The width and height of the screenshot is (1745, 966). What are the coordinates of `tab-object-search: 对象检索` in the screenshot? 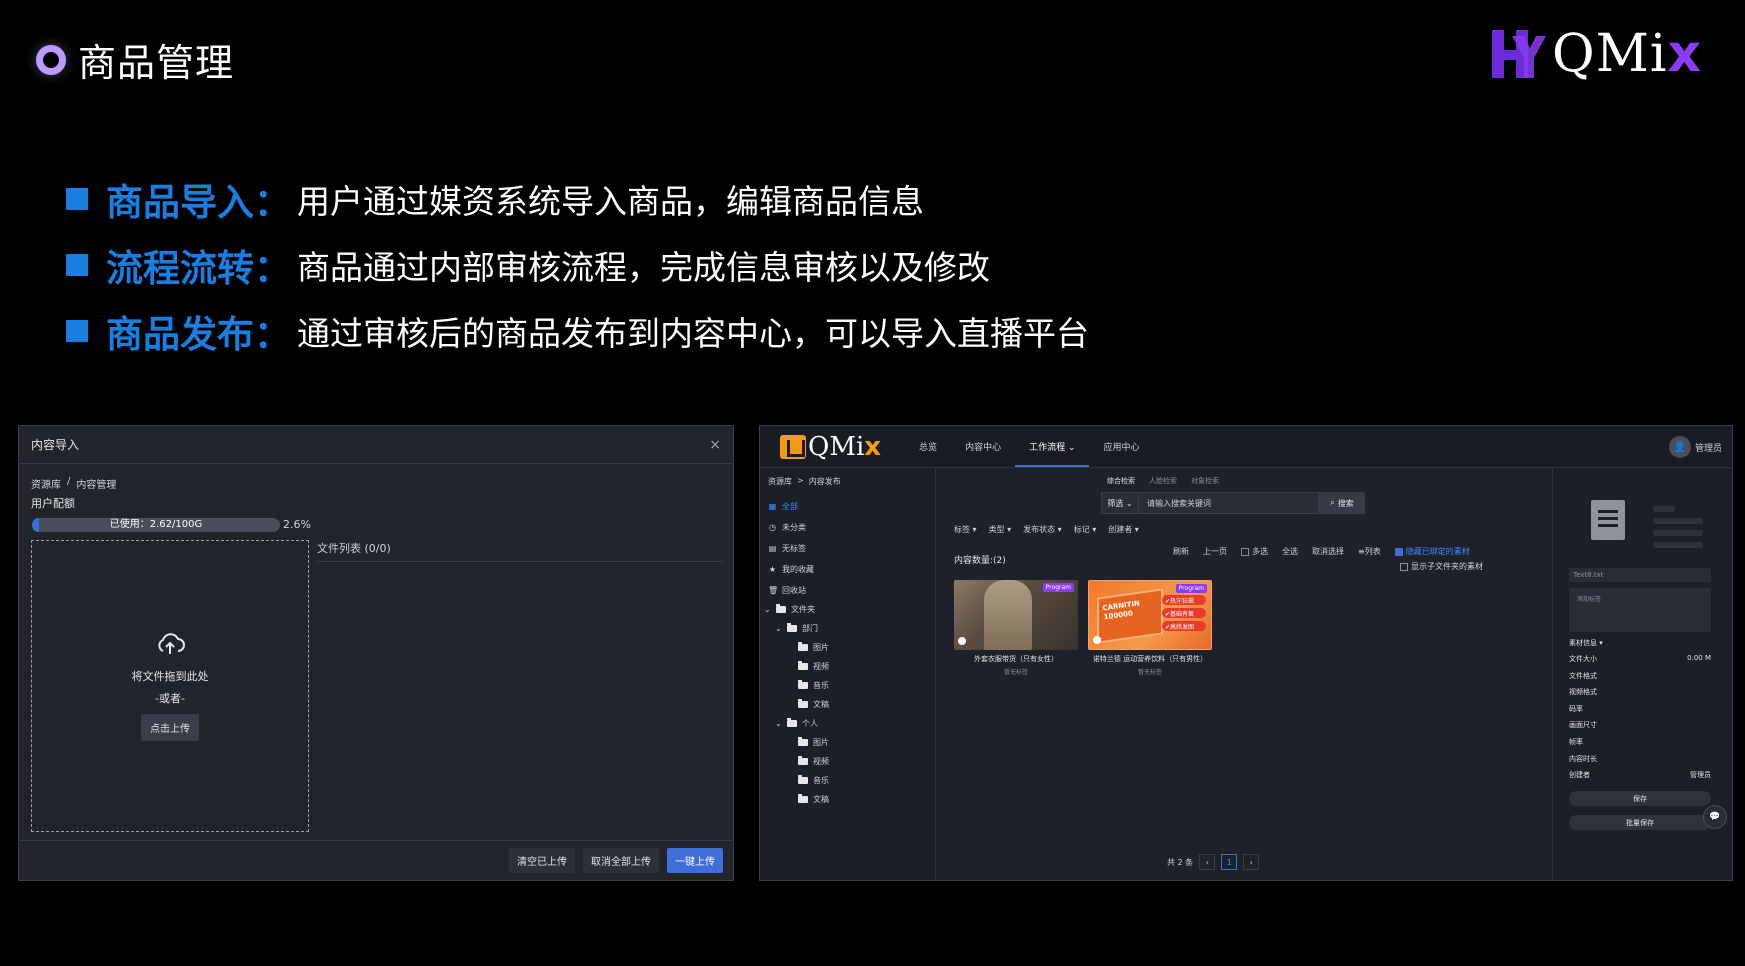 It's located at (1205, 481).